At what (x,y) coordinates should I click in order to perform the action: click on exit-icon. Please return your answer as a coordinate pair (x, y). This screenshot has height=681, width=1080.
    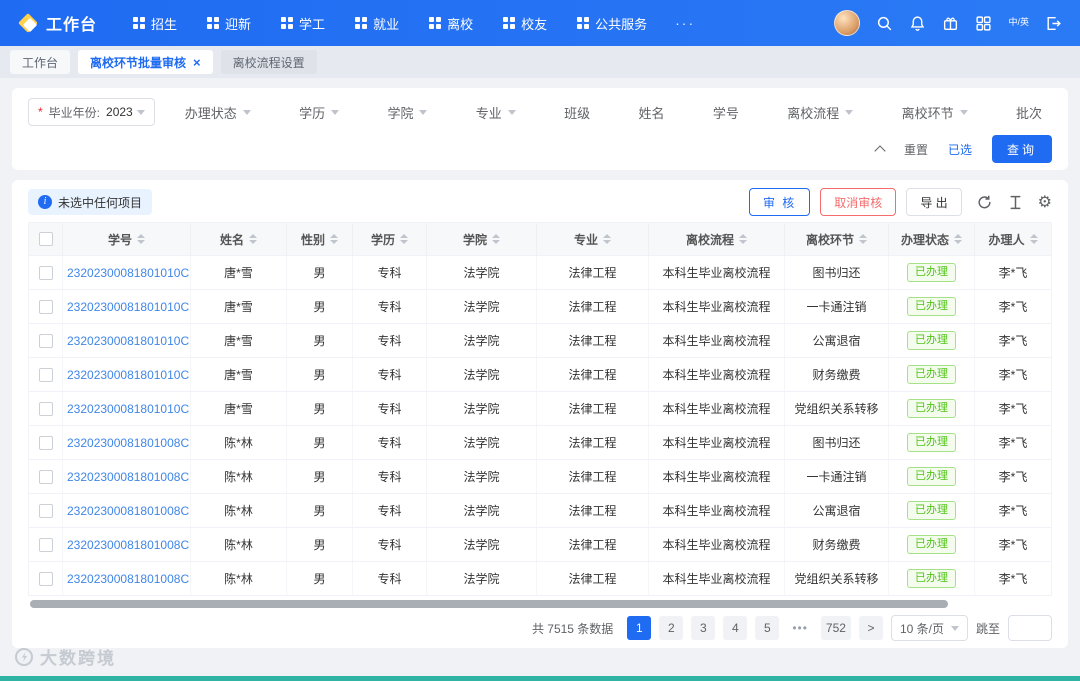
    Looking at the image, I should click on (1053, 23).